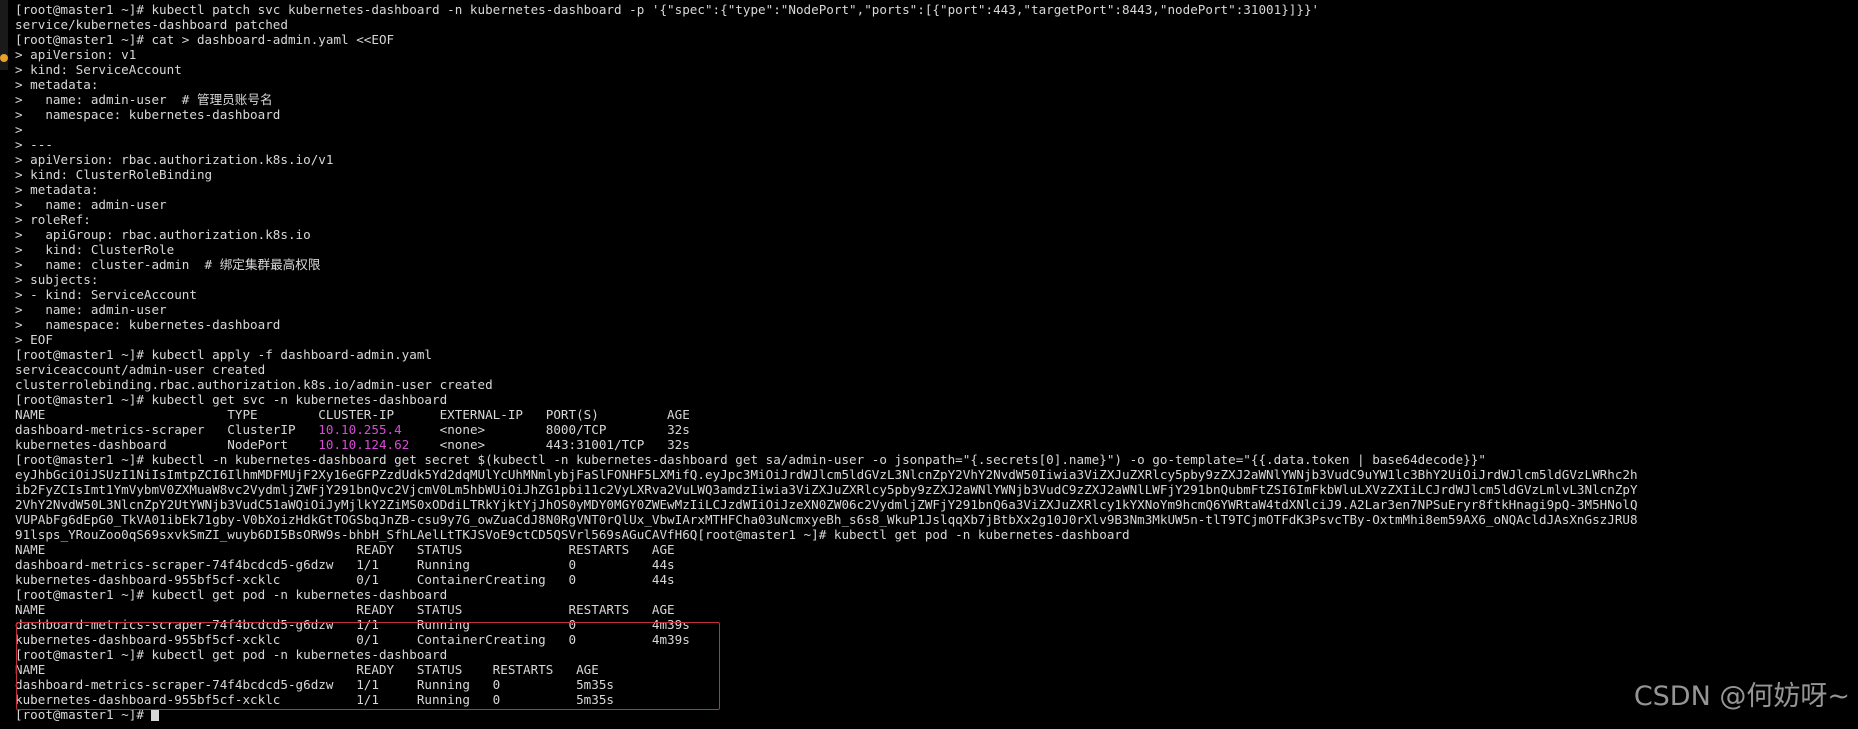 The width and height of the screenshot is (1858, 729). I want to click on terminal-line: > kind: ServiceAccount, so click(936, 69).